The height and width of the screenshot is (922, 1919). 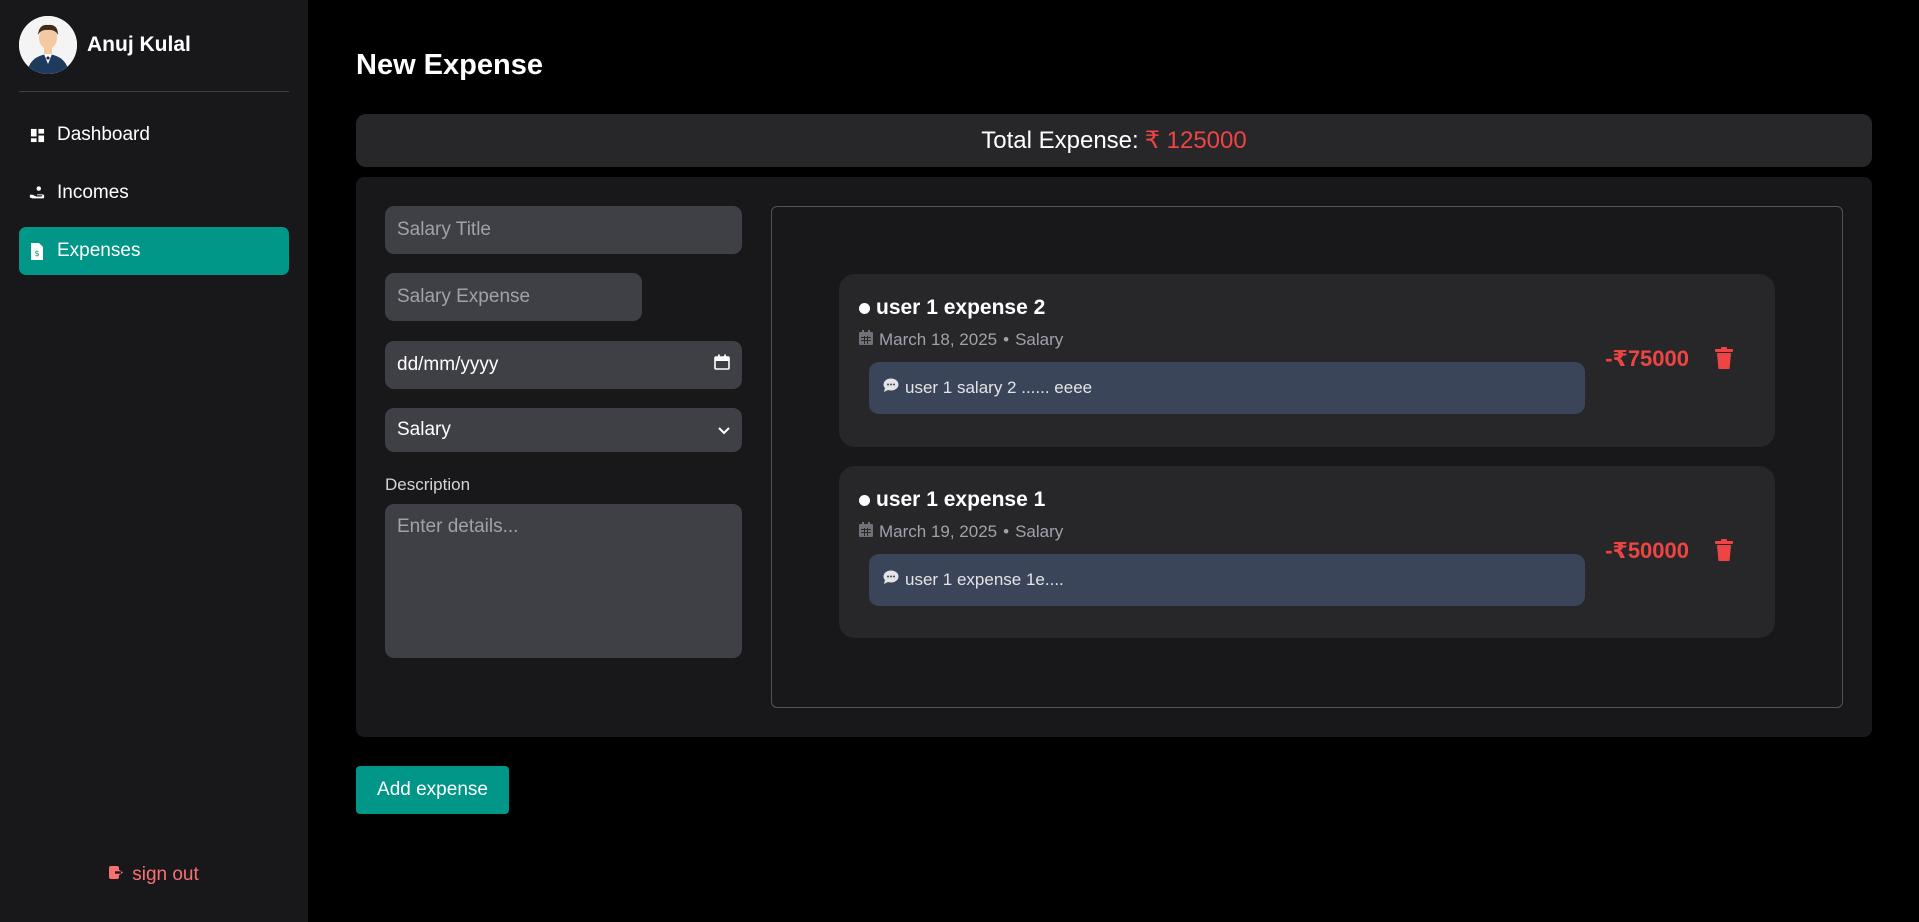 I want to click on add-expense-button: Add expense, so click(x=432, y=790).